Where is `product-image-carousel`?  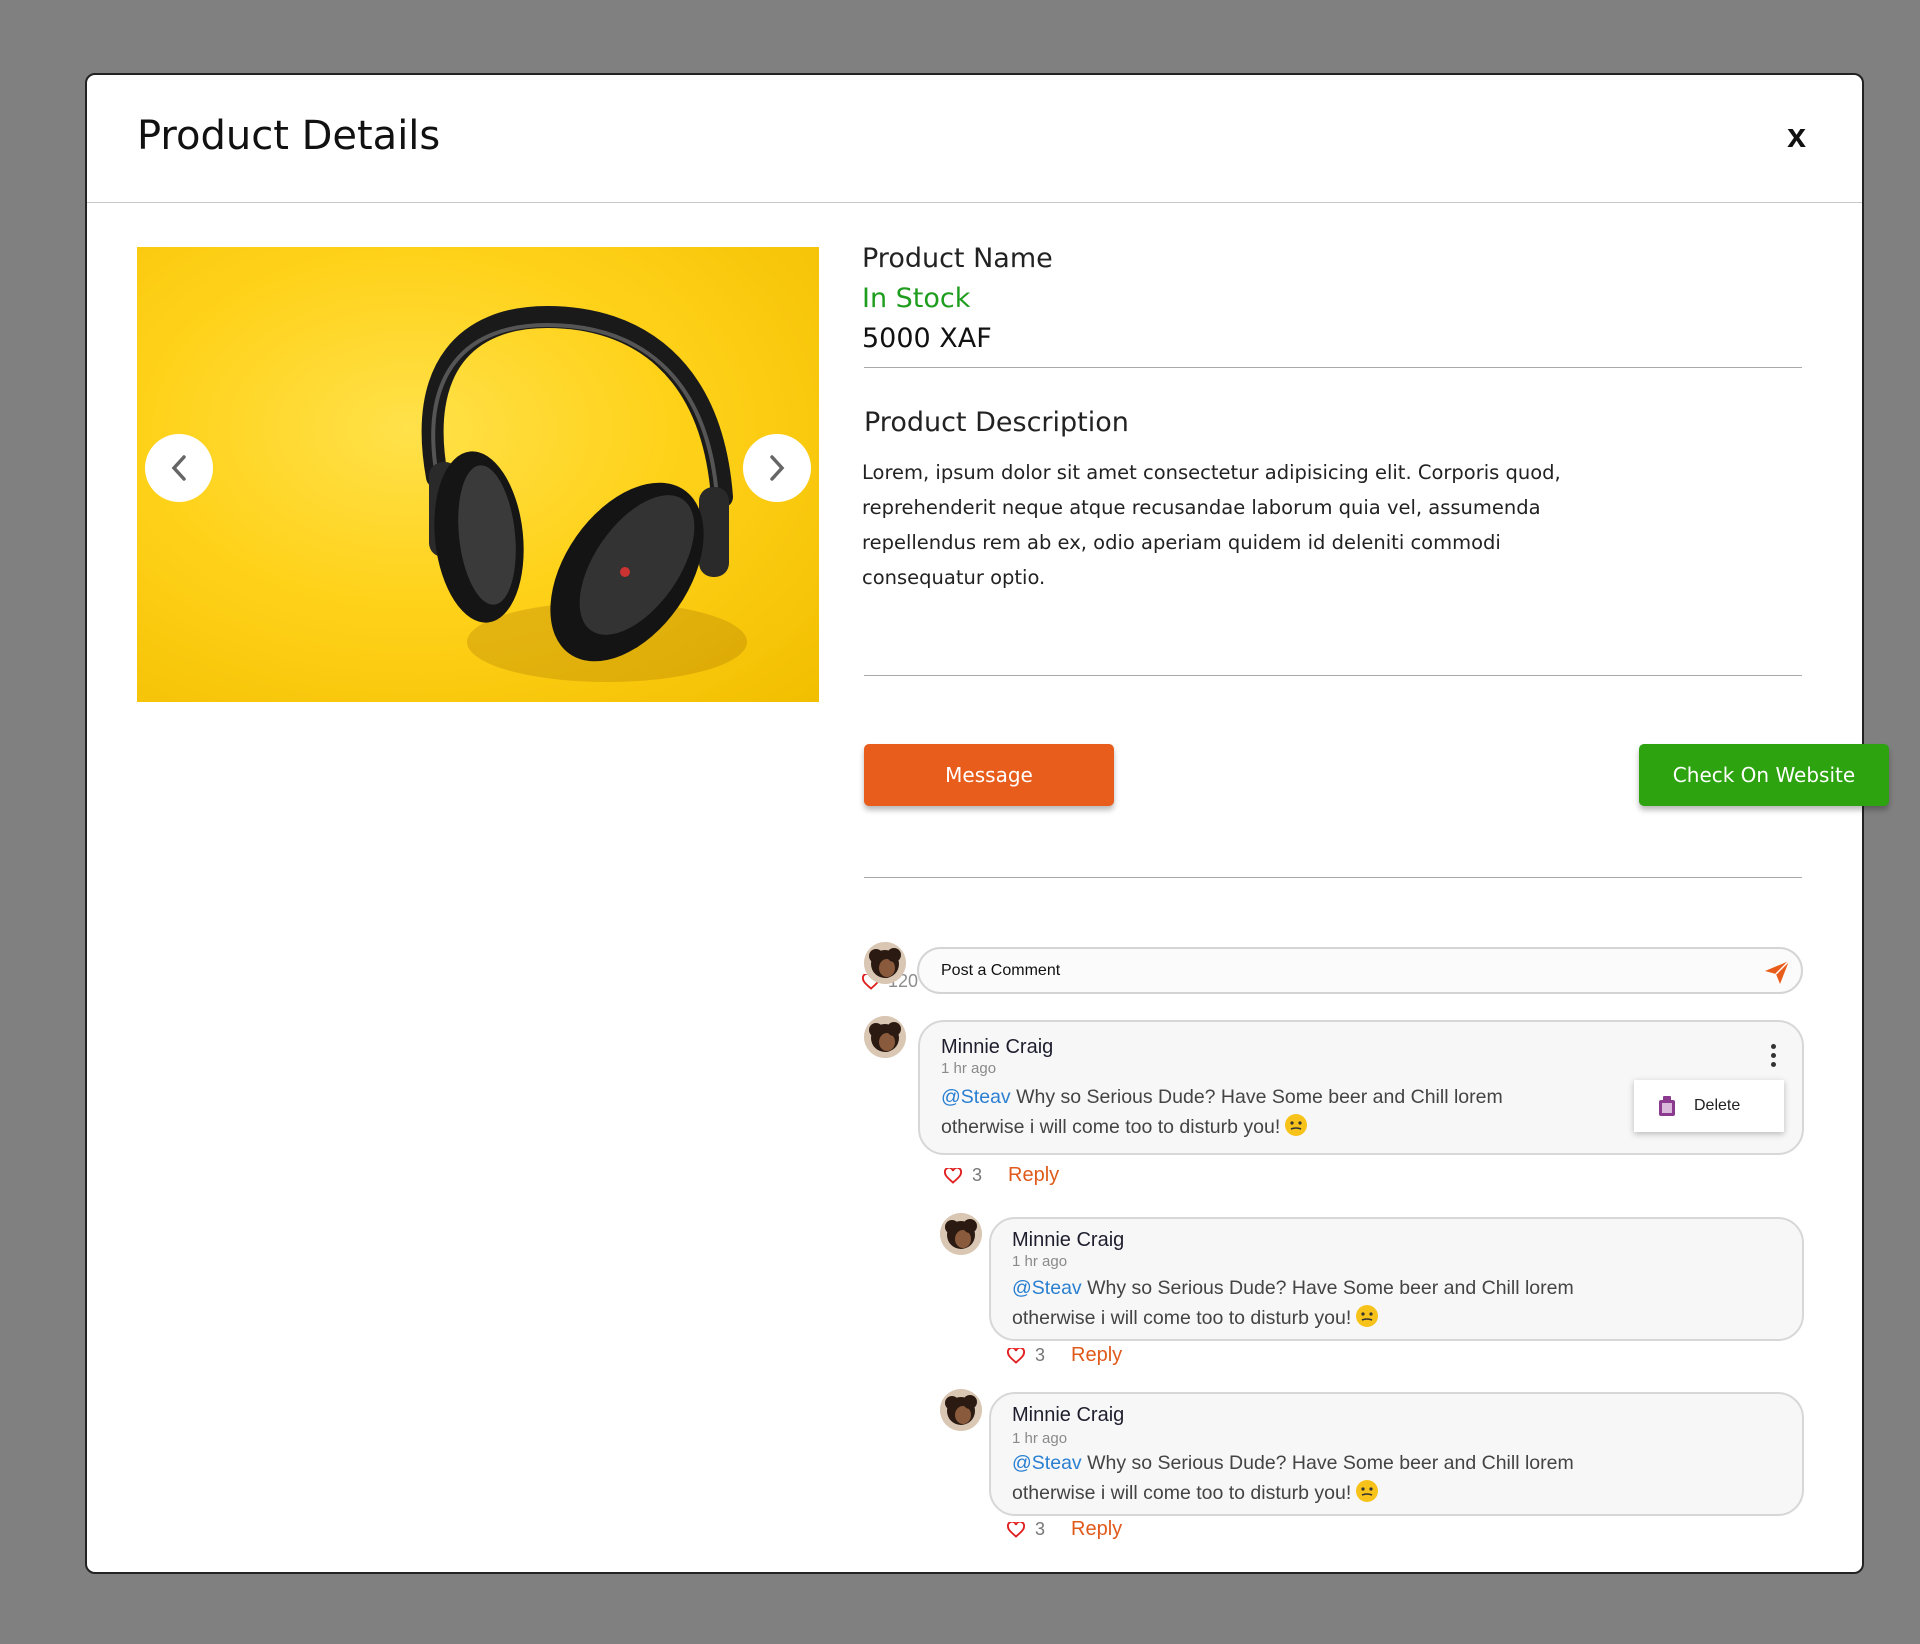 product-image-carousel is located at coordinates (478, 474).